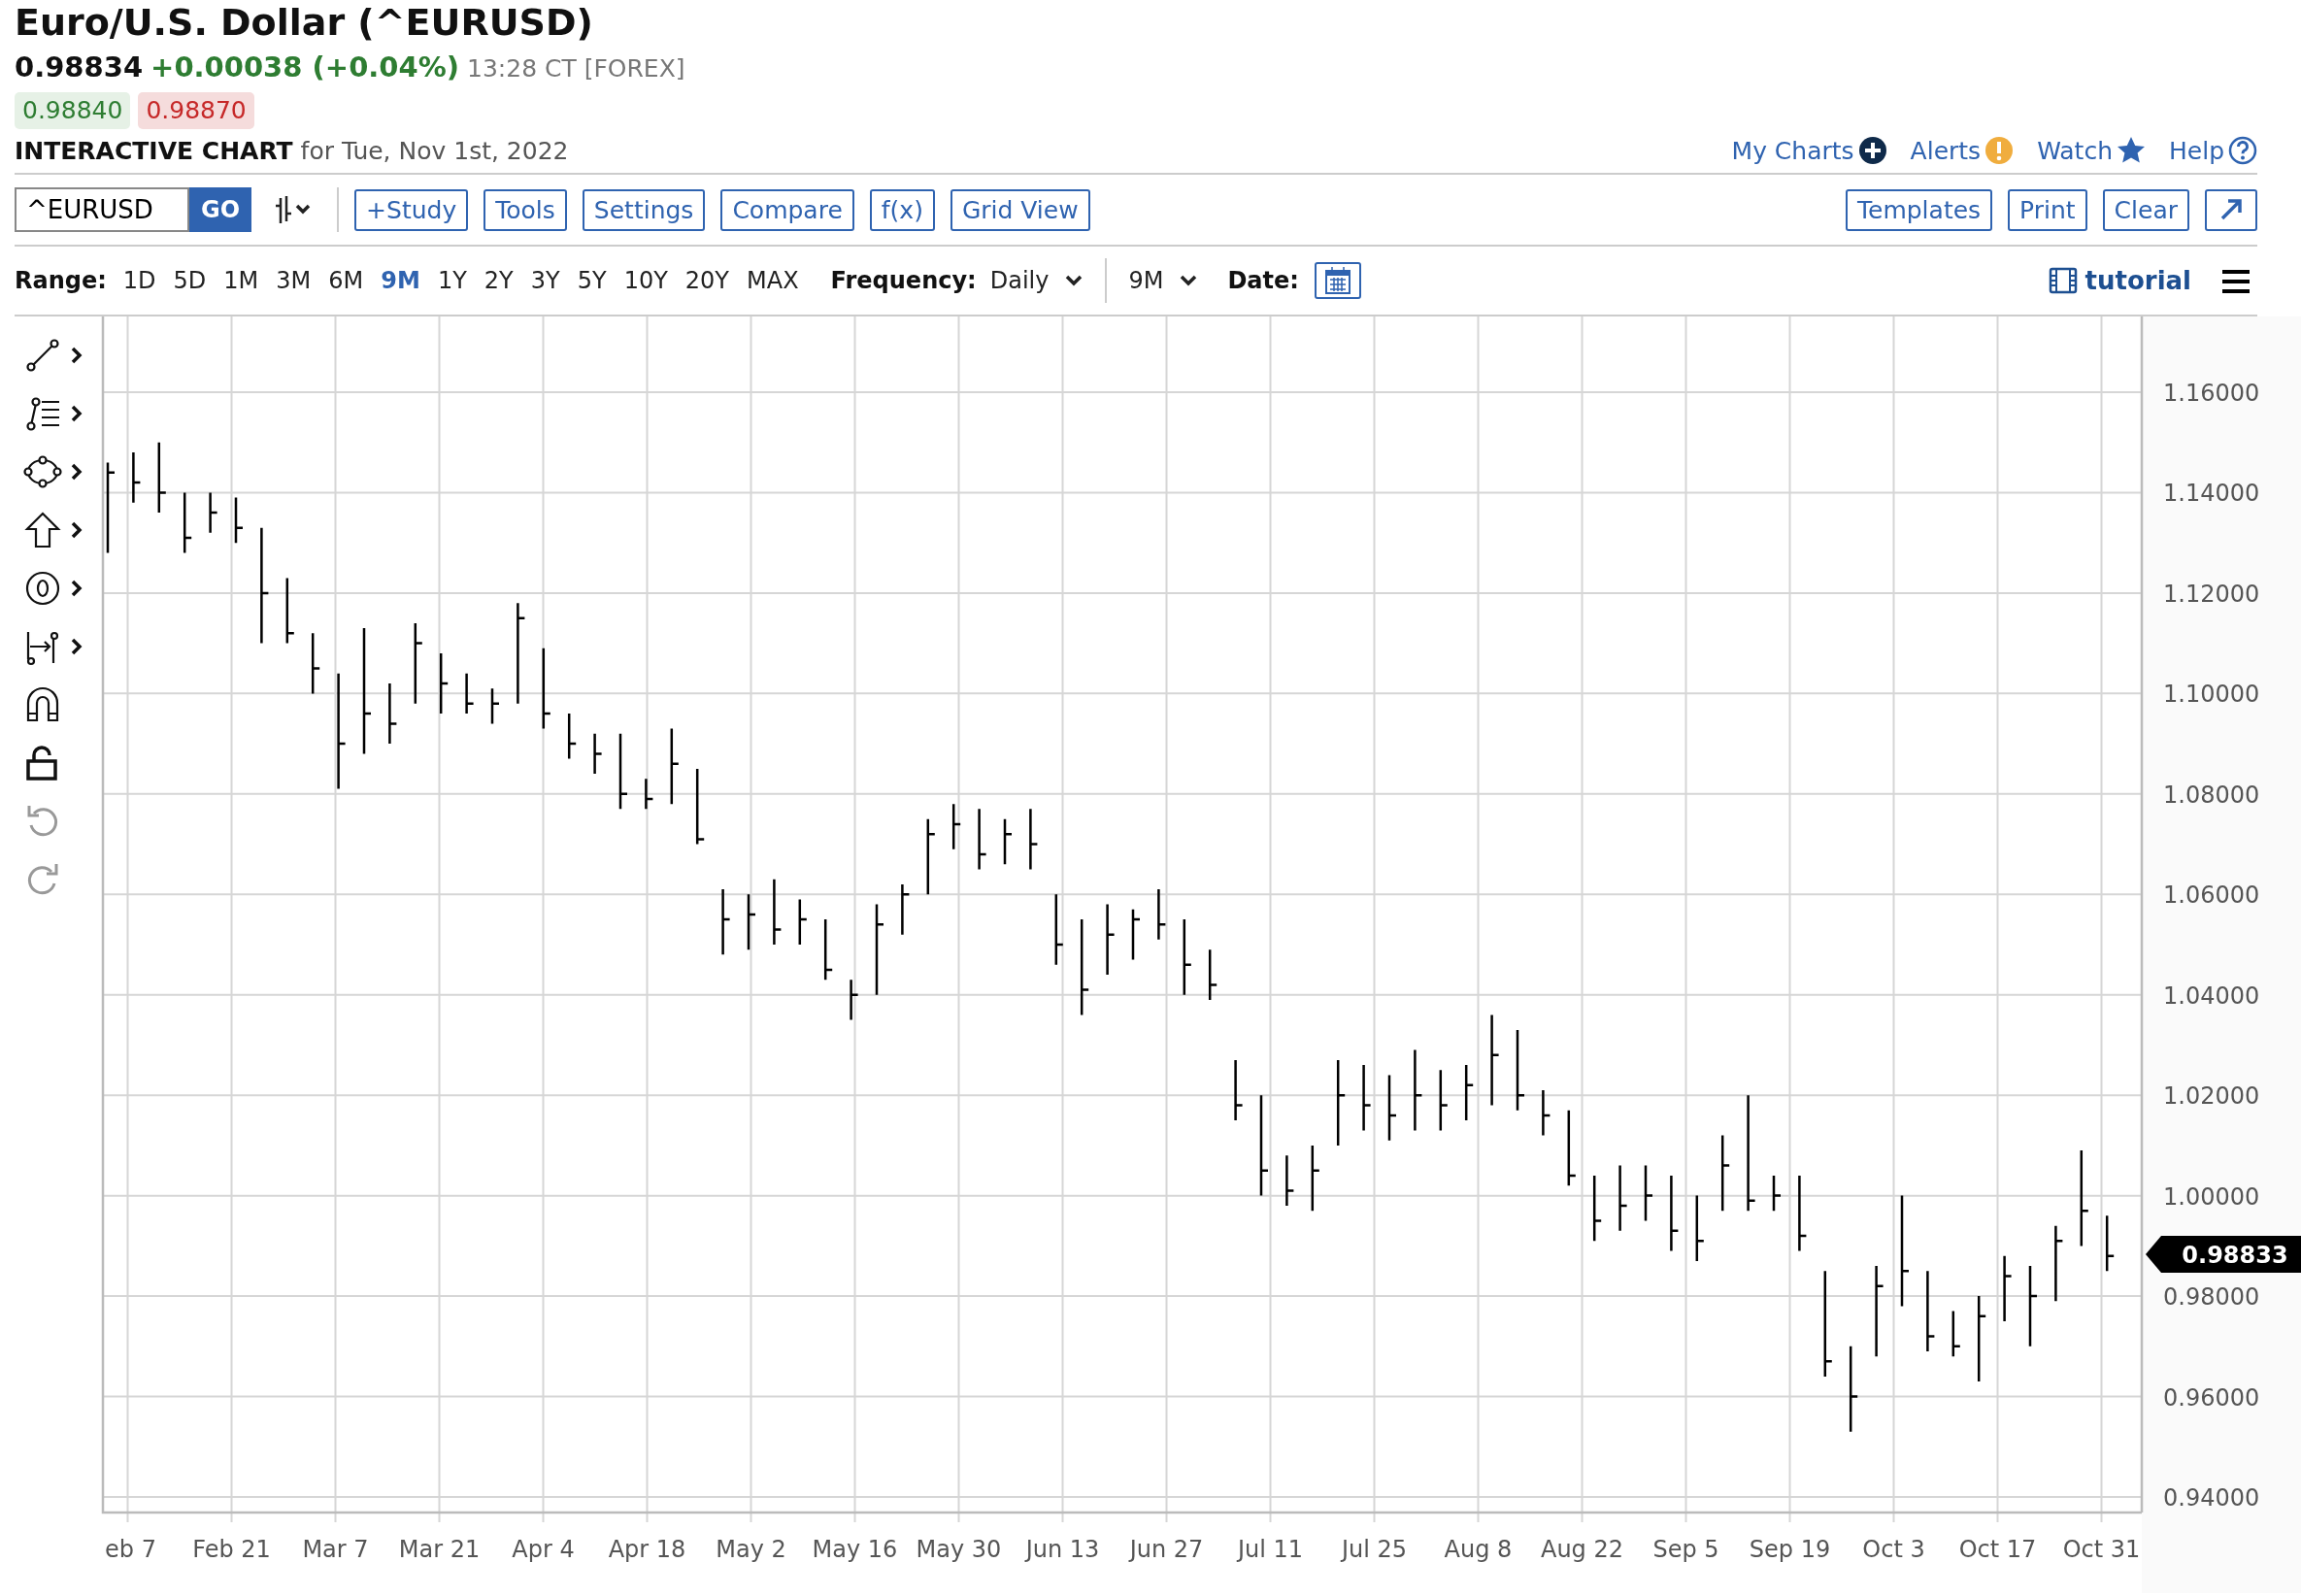 Image resolution: width=2301 pixels, height=1596 pixels. What do you see at coordinates (154, 151) in the screenshot?
I see `chart-label: INTERACTIVE CHART` at bounding box center [154, 151].